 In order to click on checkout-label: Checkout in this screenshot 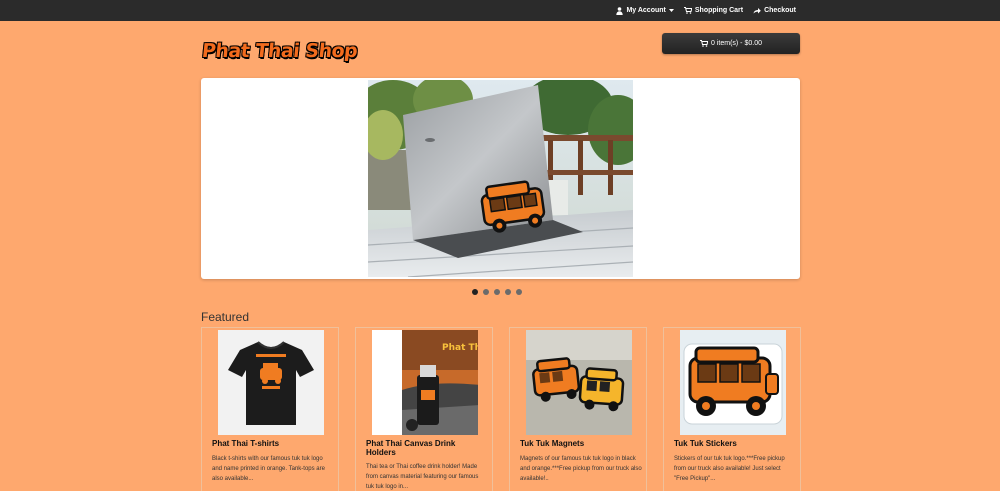, I will do `click(780, 10)`.